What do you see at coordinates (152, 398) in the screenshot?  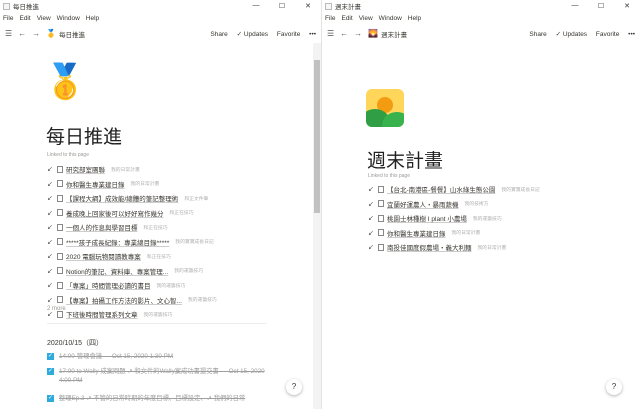 I see `todo-text: 整理Ep.3 ↗ 不管的日常時期的年度目標、目標設定、↗ 我們的日常` at bounding box center [152, 398].